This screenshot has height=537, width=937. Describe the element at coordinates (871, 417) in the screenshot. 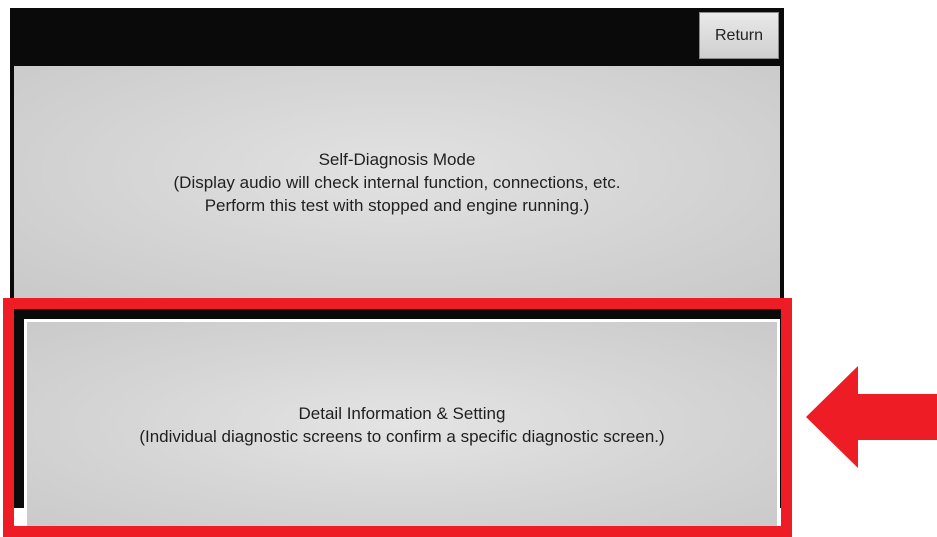

I see `left-arrow-icon` at that location.